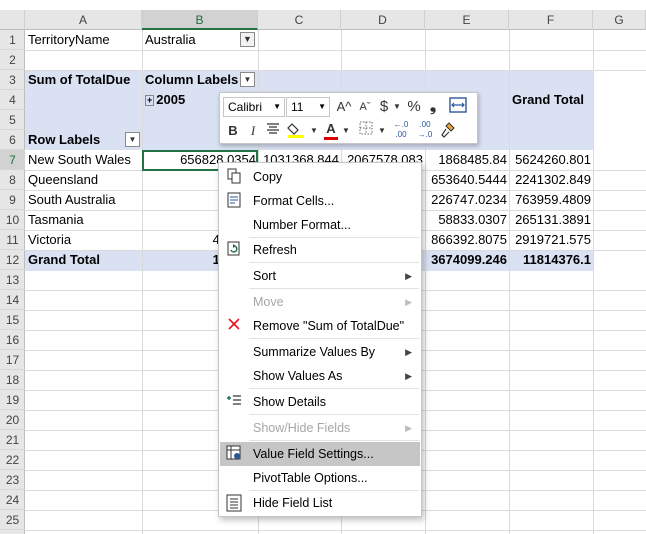  Describe the element at coordinates (254, 107) in the screenshot. I see `font-name-dropdown: Calibri ▼` at that location.